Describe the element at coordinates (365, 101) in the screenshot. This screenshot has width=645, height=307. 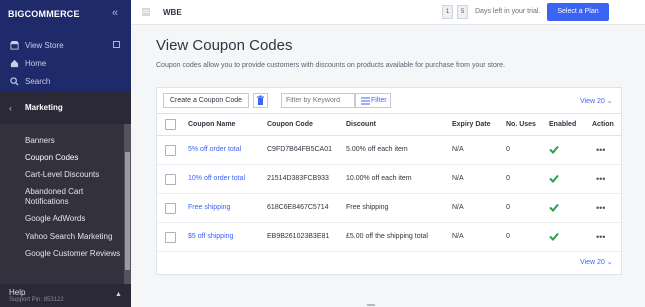
I see `filter-icon` at that location.